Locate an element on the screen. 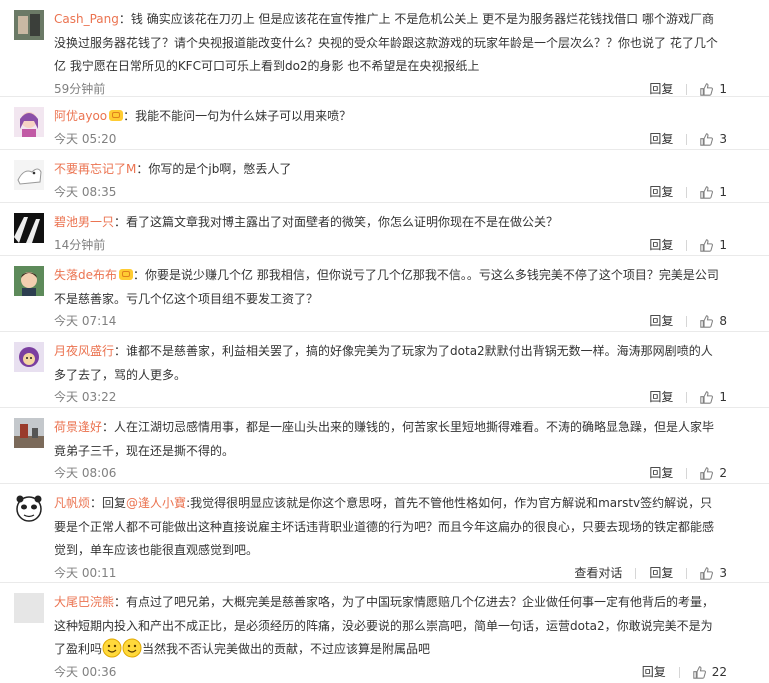  comment-username: 碧池男一只 is located at coordinates (84, 222).